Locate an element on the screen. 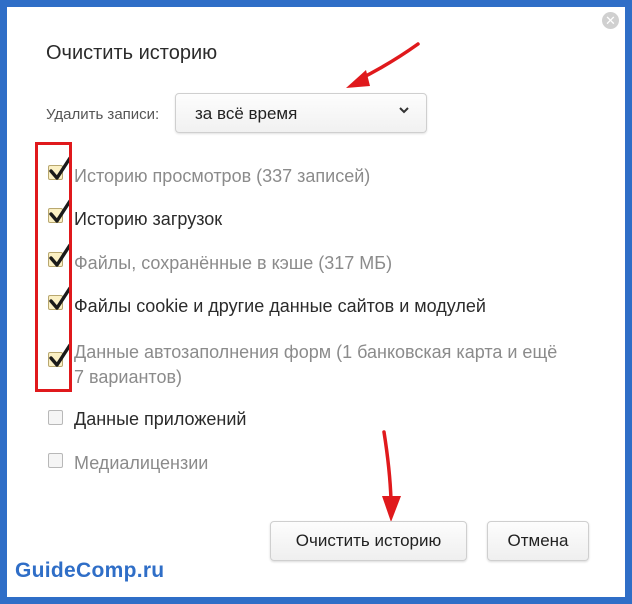 The image size is (632, 604). option-label-media-licenses: Медиалицензии is located at coordinates (141, 463).